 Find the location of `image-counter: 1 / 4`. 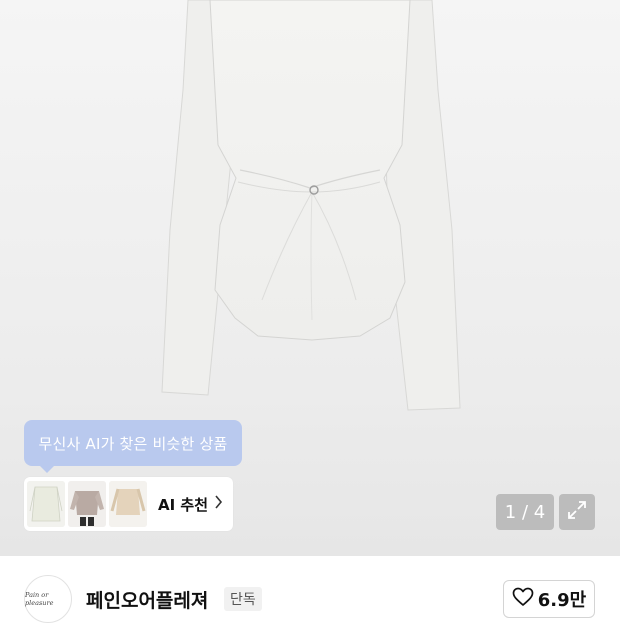

image-counter: 1 / 4 is located at coordinates (525, 512).